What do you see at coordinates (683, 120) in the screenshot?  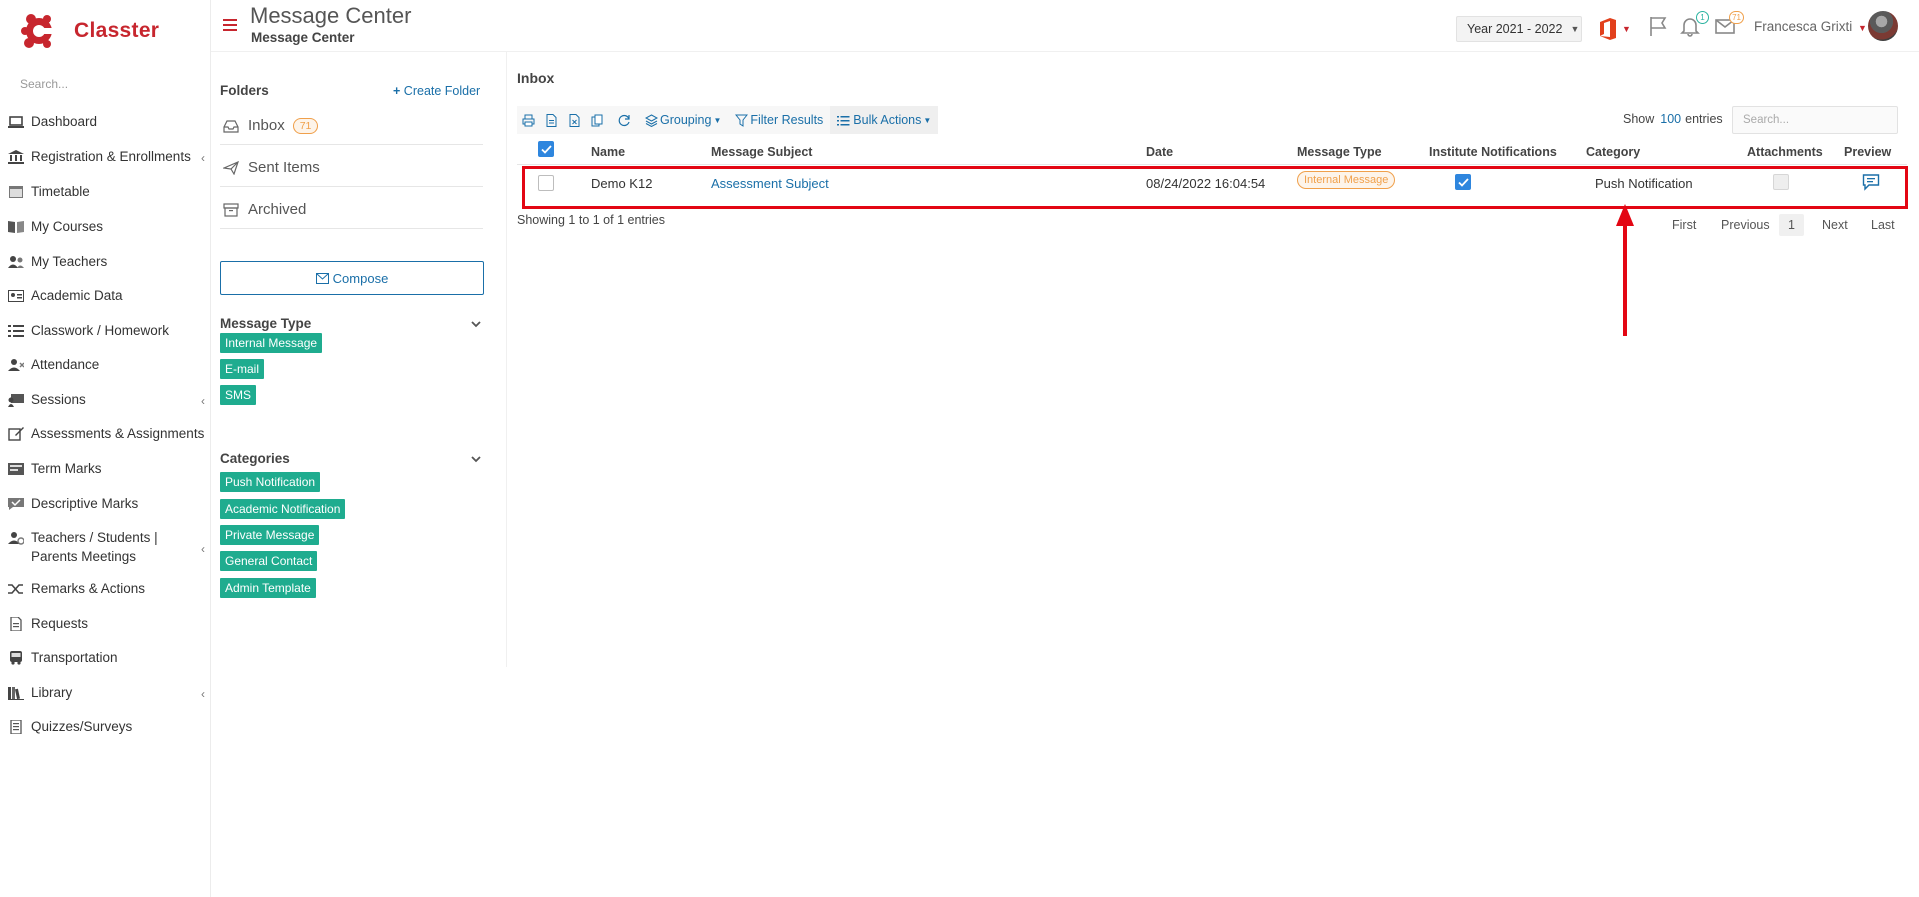 I see `grouping-button: Grouping ▼` at bounding box center [683, 120].